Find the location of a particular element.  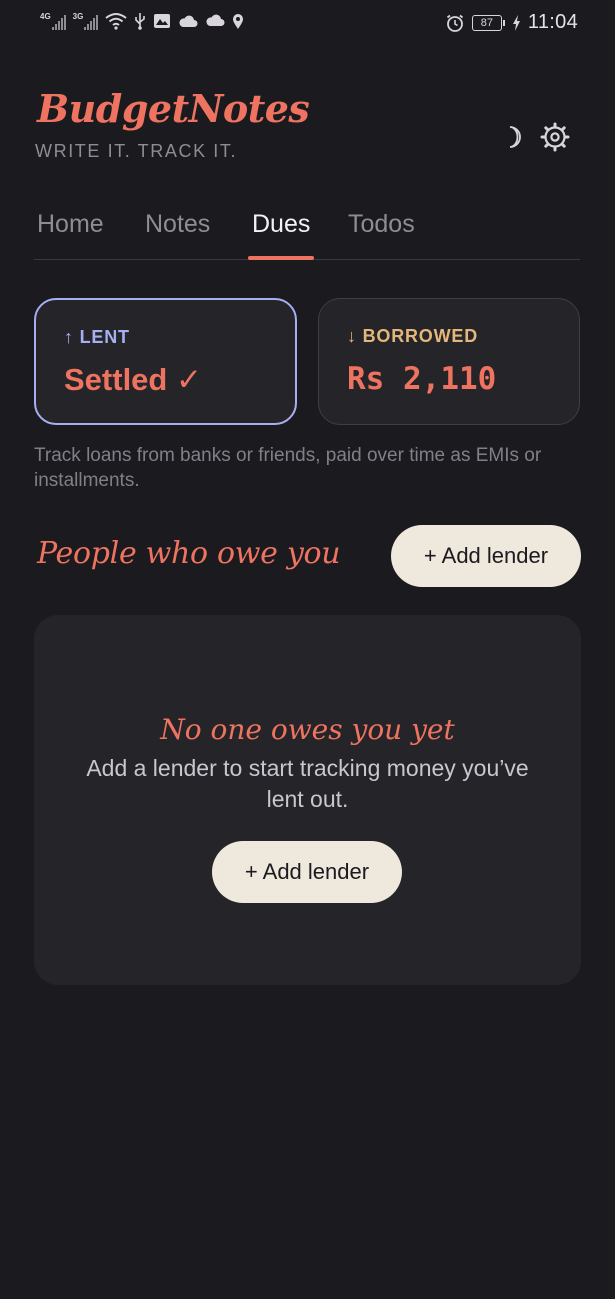

lent-label: ↑ LENT is located at coordinates (97, 337).